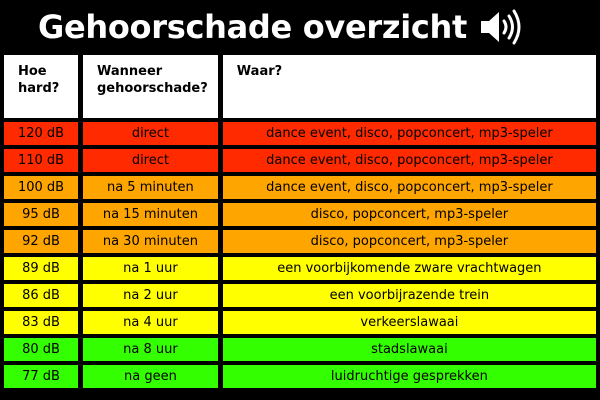 The width and height of the screenshot is (600, 400). What do you see at coordinates (150, 214) in the screenshot?
I see `cell-when: na 15 minuten` at bounding box center [150, 214].